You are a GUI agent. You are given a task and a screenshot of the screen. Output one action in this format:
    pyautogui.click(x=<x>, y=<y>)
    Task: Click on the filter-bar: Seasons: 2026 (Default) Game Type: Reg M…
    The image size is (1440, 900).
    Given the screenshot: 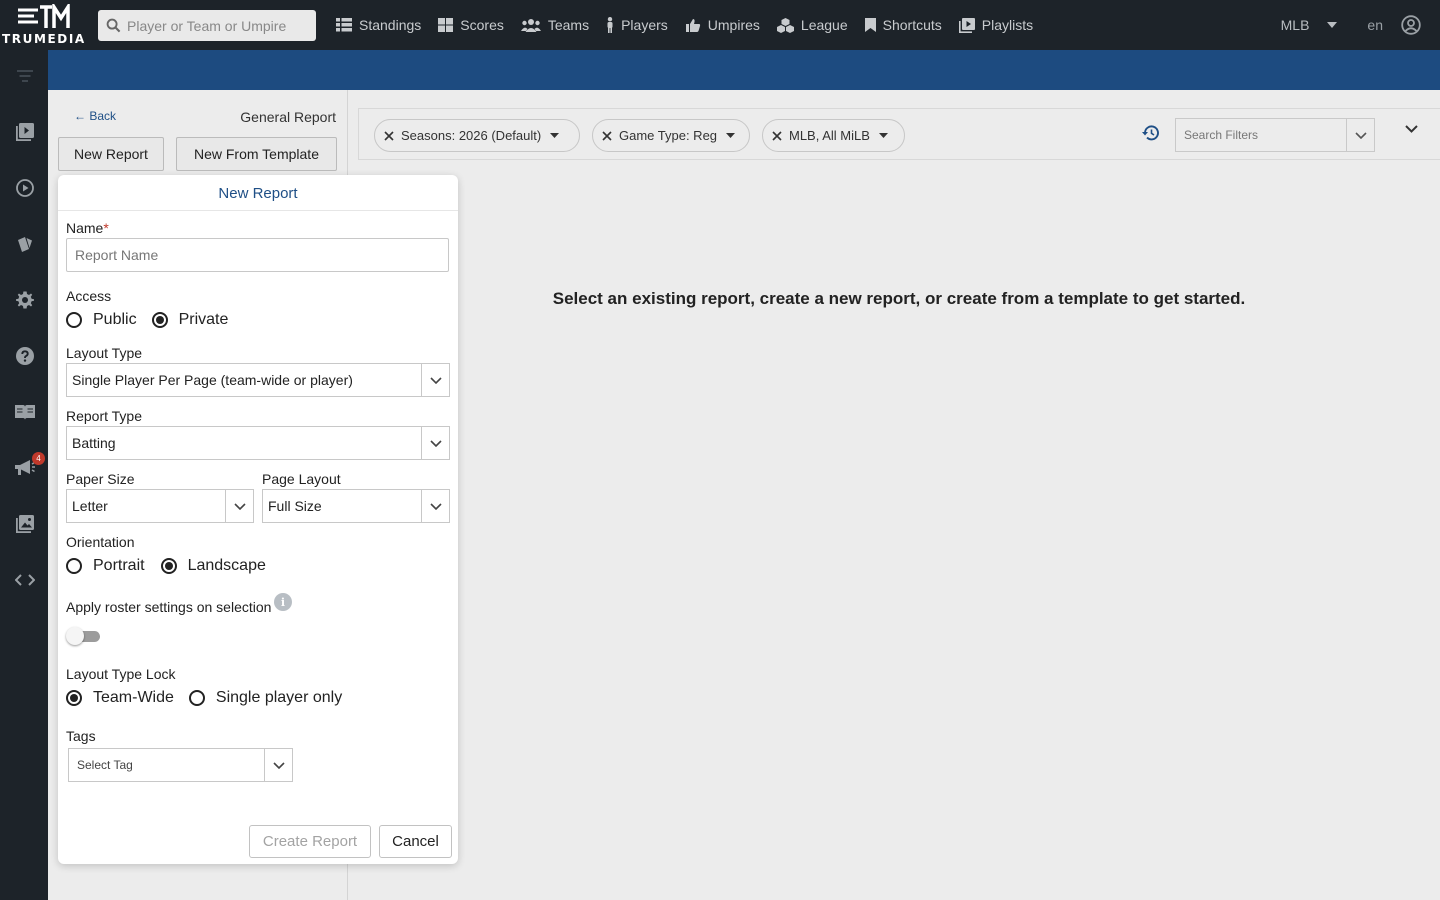 What is the action you would take?
    pyautogui.click(x=899, y=134)
    